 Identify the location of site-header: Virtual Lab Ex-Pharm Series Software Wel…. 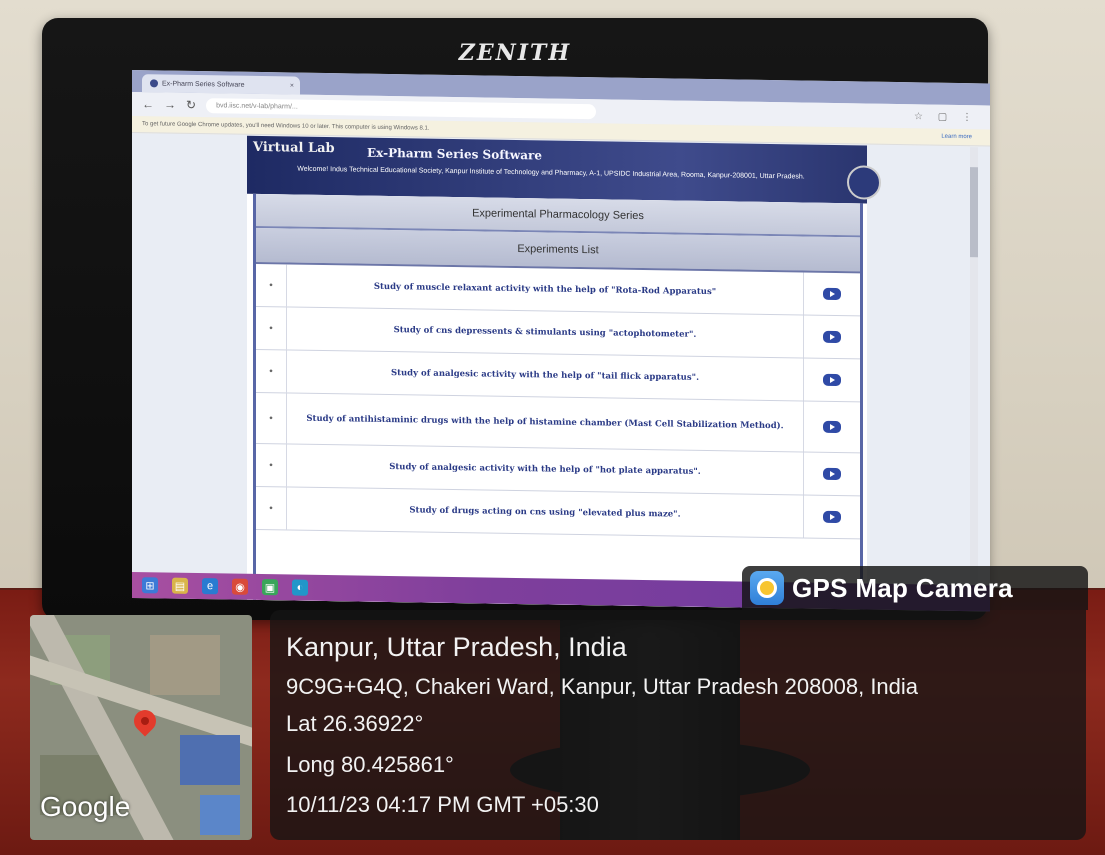
(564, 169).